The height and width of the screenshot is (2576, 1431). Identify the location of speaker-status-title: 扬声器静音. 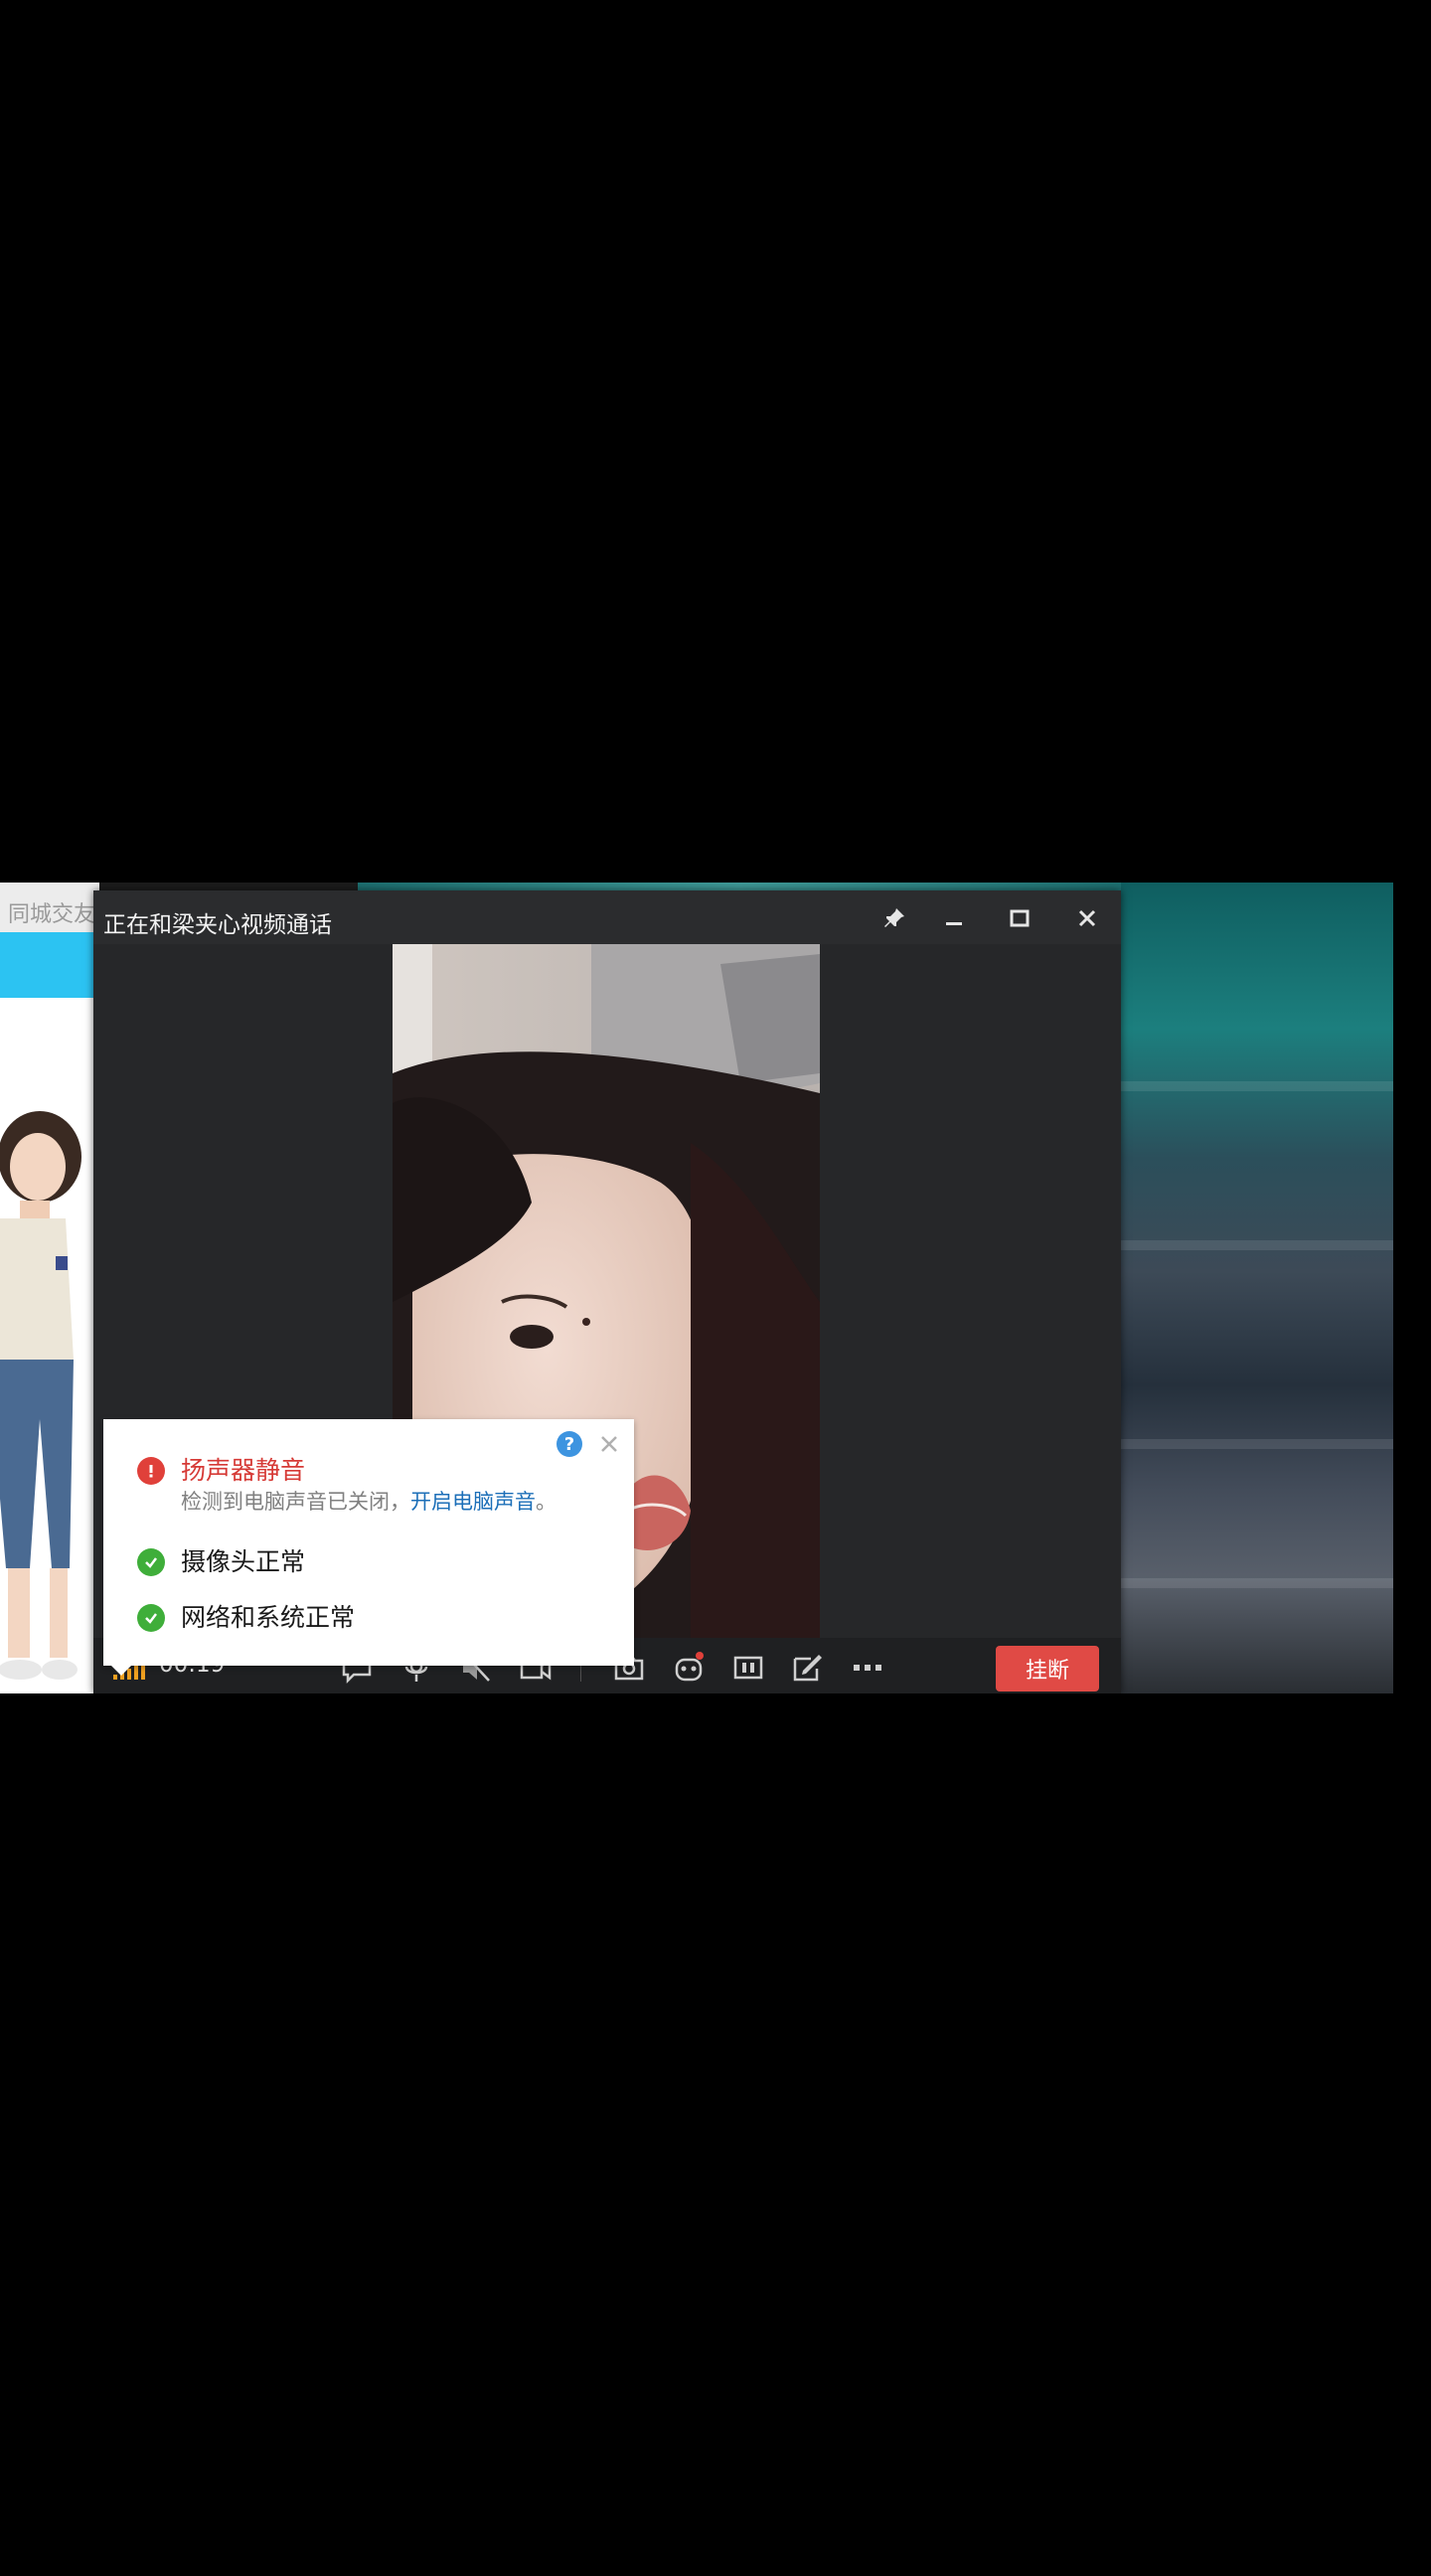
(243, 1470).